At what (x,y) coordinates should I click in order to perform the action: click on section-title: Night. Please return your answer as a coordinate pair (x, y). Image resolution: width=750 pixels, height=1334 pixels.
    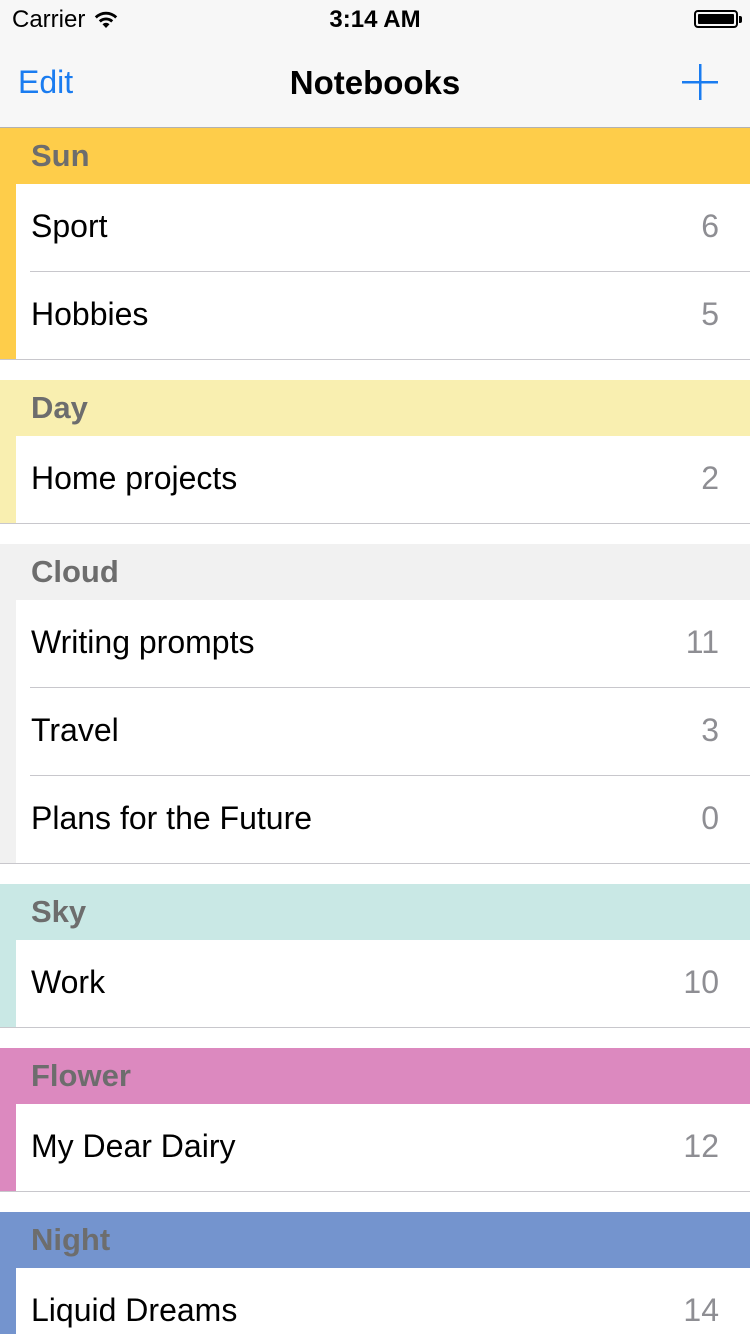
    Looking at the image, I should click on (71, 1239).